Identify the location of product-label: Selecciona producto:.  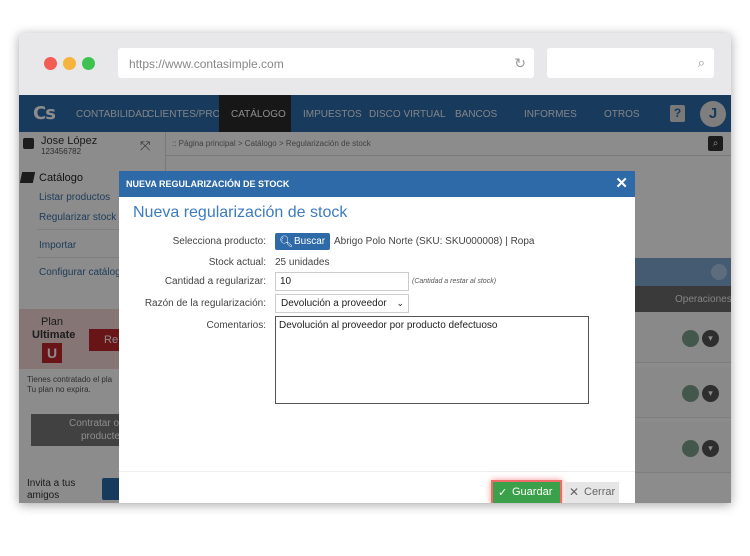
(219, 241).